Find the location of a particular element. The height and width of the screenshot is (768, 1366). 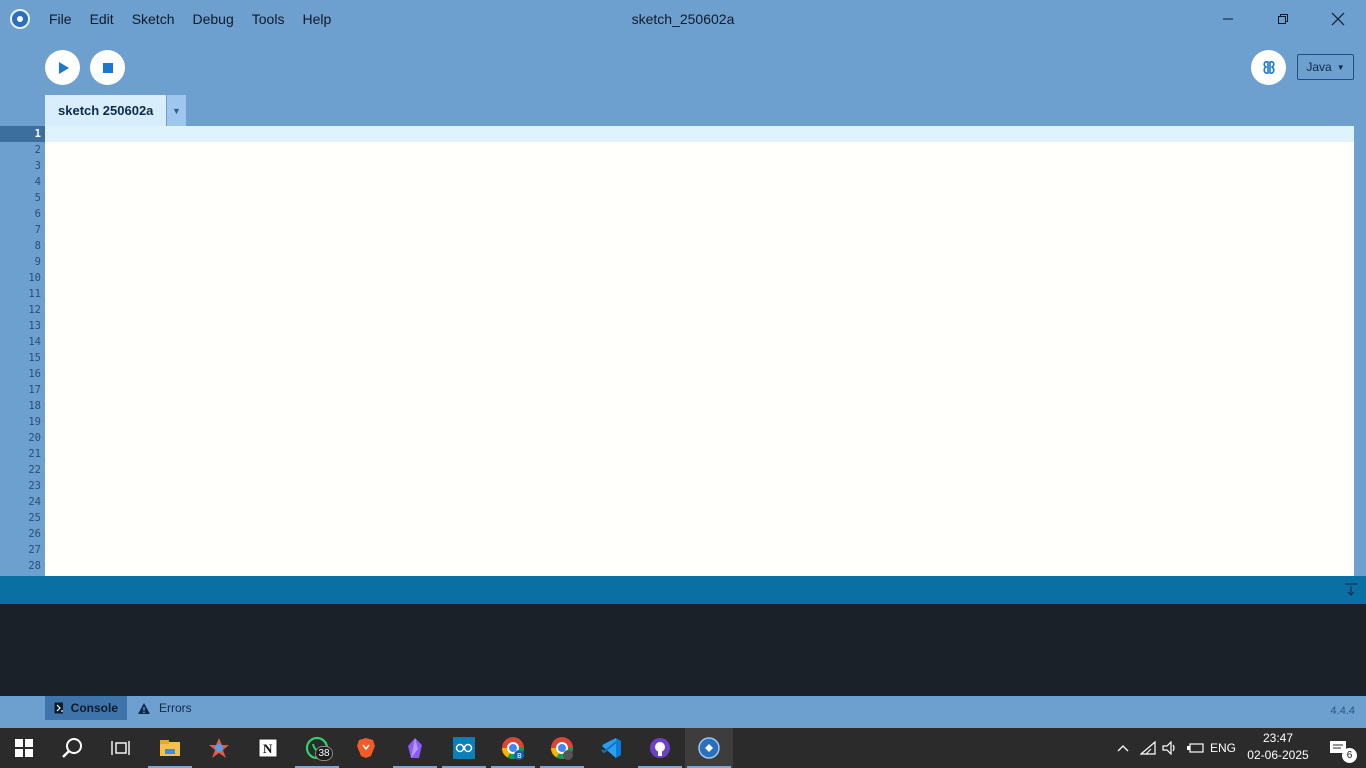

unread-count-badge: 38 is located at coordinates (324, 753).